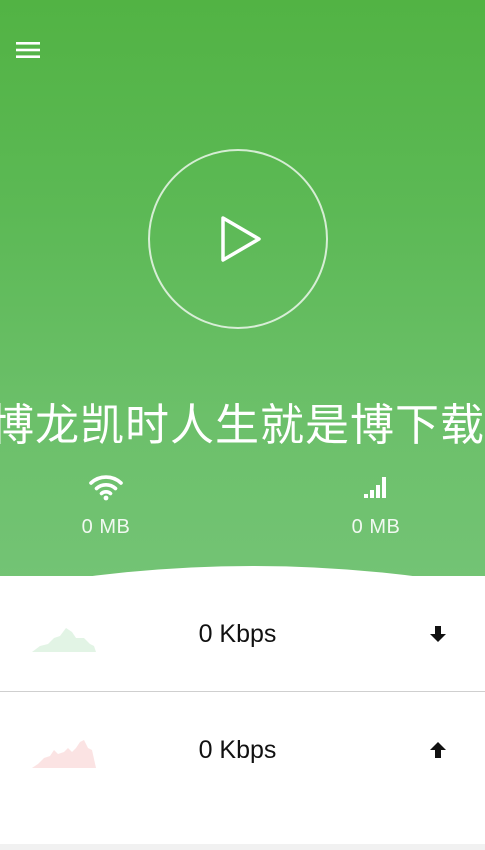 Image resolution: width=485 pixels, height=850 pixels. Describe the element at coordinates (241, 239) in the screenshot. I see `play-icon` at that location.